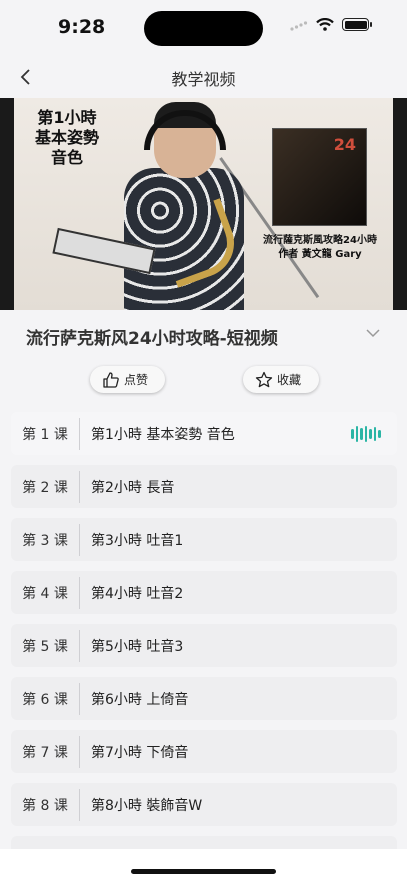 The width and height of the screenshot is (407, 883). I want to click on lesson-number: 第 5 课, so click(45, 646).